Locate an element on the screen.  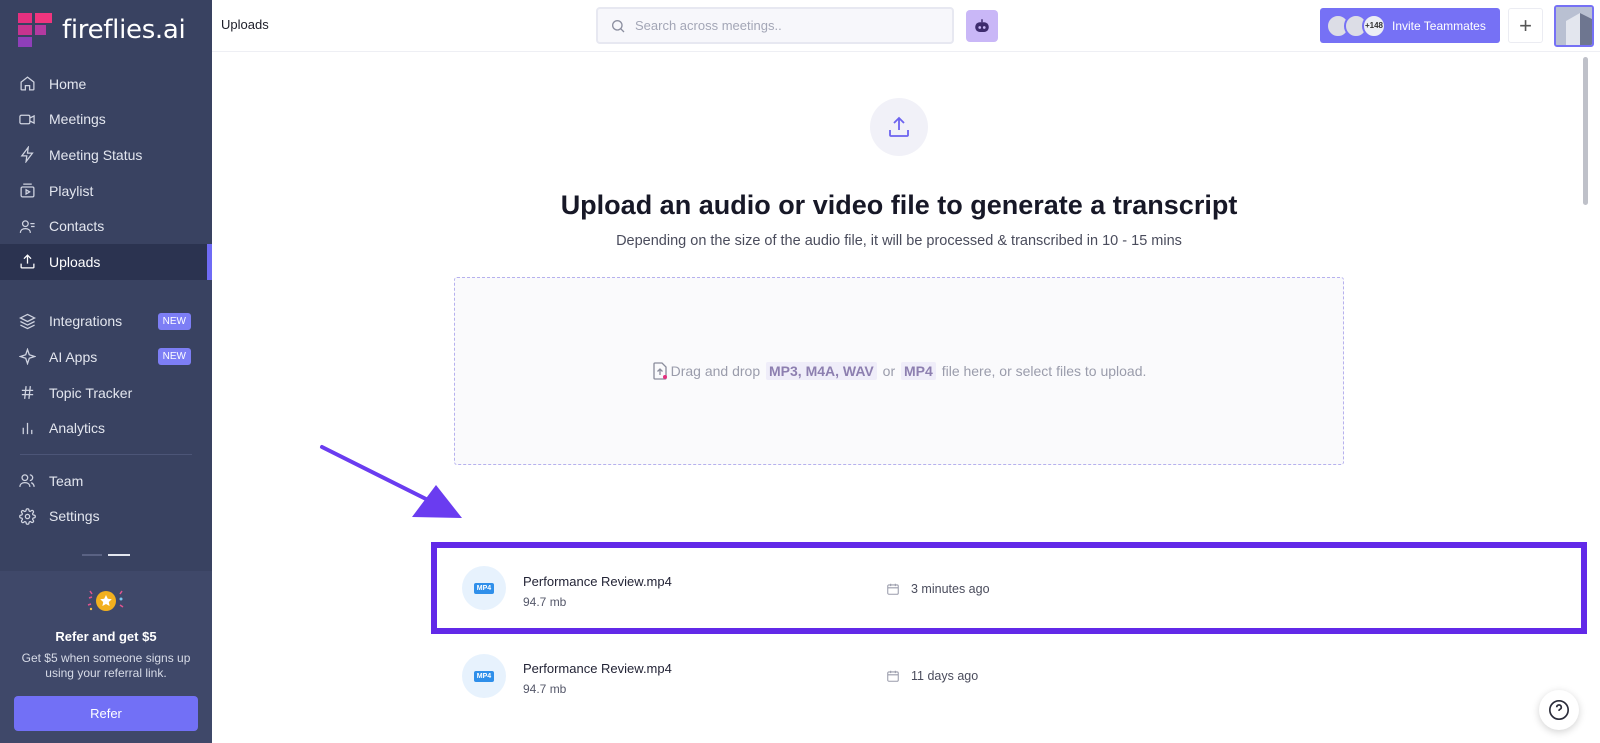
sidebar-item-ai-apps: AI Apps NEW is located at coordinates (106, 357).